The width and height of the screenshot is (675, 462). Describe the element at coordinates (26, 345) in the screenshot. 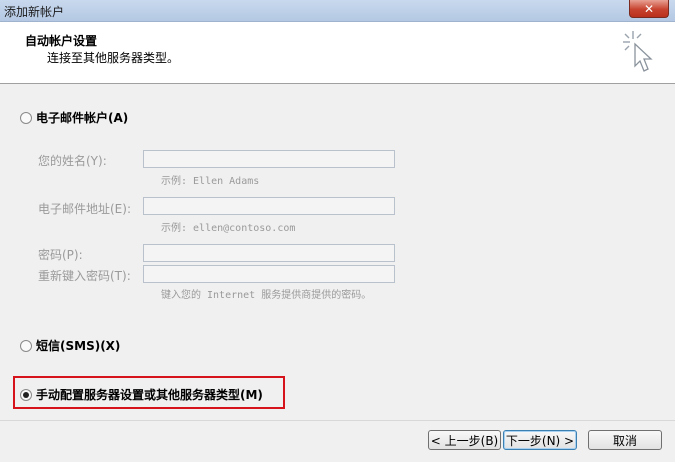

I see `sms-radio` at that location.